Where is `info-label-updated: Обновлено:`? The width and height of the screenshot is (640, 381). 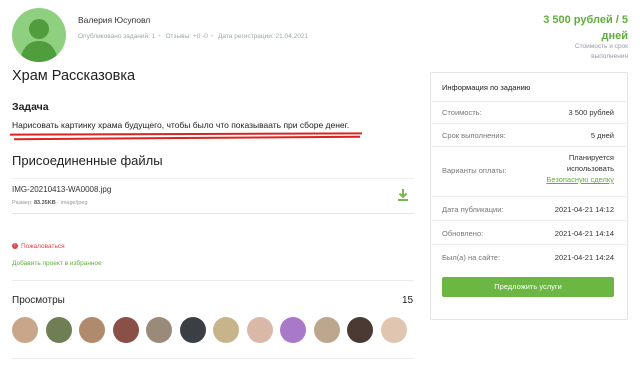
info-label-updated: Обновлено: is located at coordinates (463, 233).